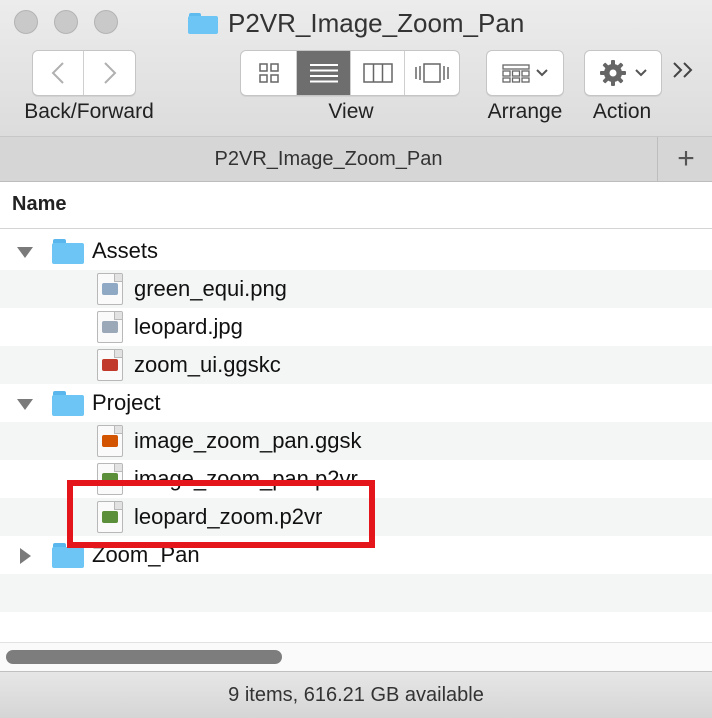  Describe the element at coordinates (106, 22) in the screenshot. I see `zoom-button` at that location.